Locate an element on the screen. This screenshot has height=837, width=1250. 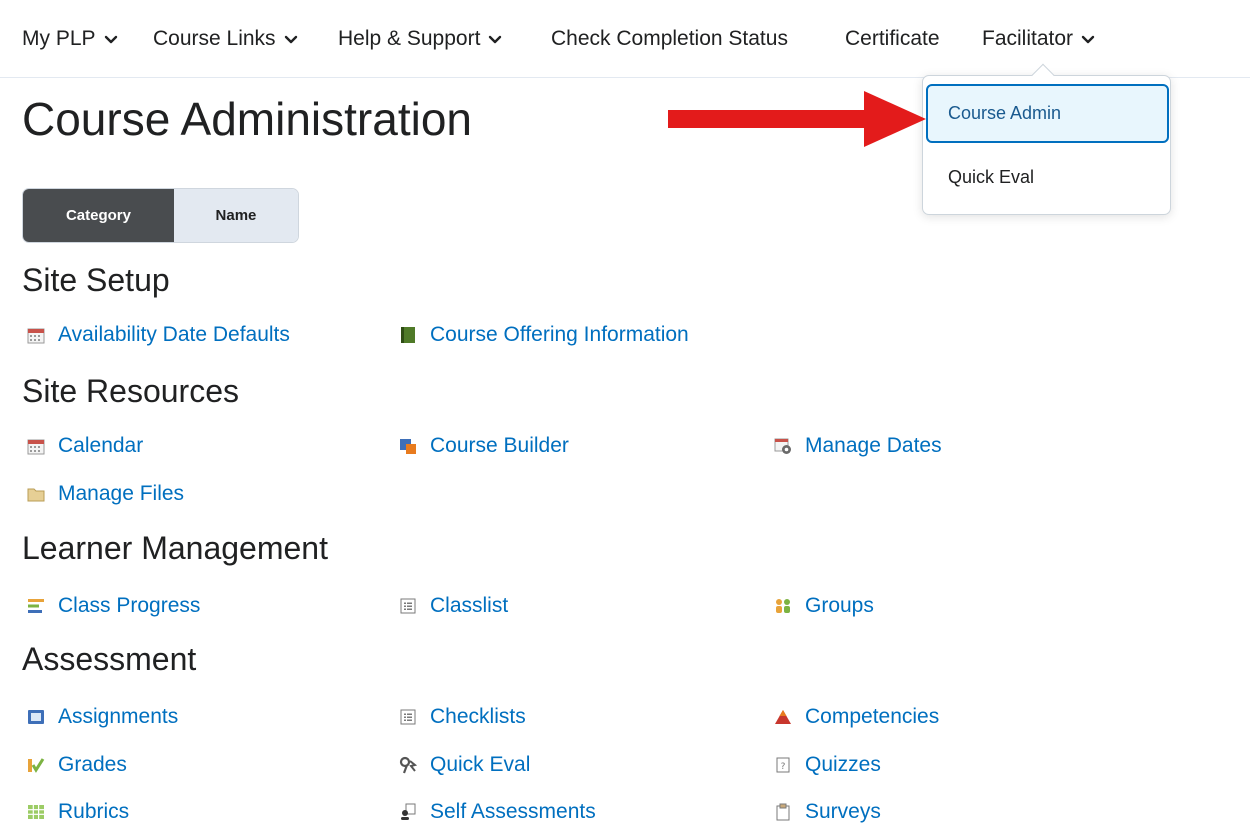
nav-course-links: Course Links is located at coordinates (225, 39).